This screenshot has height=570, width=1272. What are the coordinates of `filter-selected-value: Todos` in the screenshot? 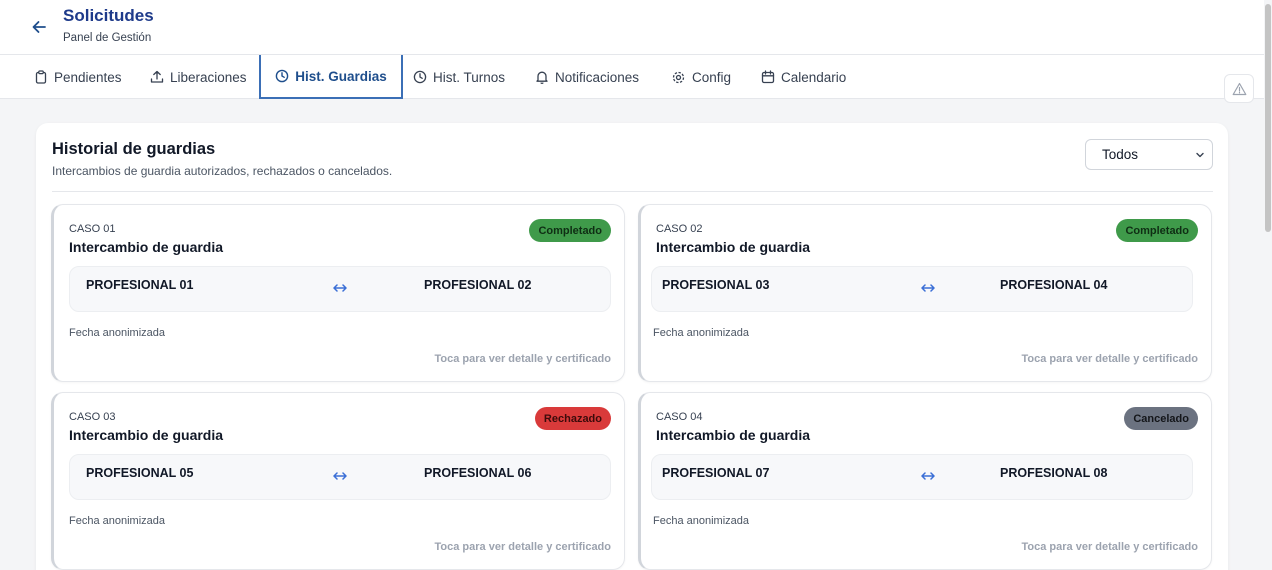 It's located at (1120, 154).